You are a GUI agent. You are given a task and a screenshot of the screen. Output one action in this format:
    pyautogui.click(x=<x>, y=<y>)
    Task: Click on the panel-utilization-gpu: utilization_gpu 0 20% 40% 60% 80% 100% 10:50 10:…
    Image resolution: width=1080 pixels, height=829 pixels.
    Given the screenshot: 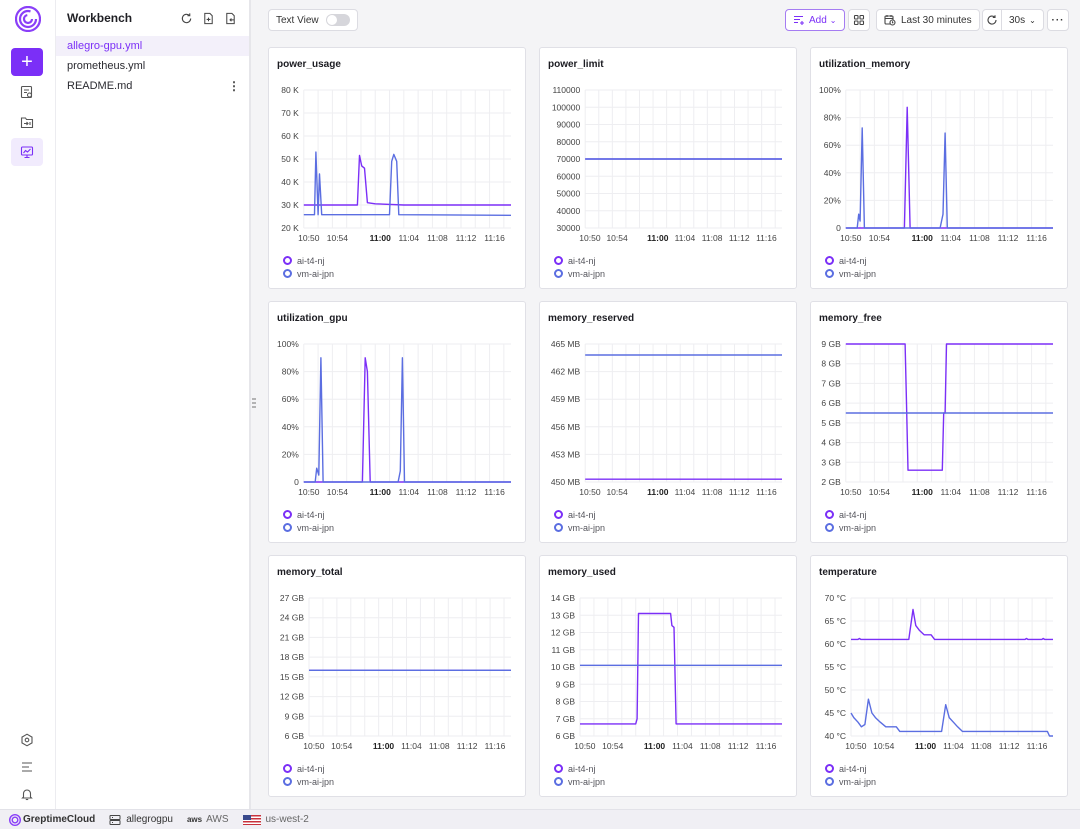 What is the action you would take?
    pyautogui.click(x=397, y=422)
    